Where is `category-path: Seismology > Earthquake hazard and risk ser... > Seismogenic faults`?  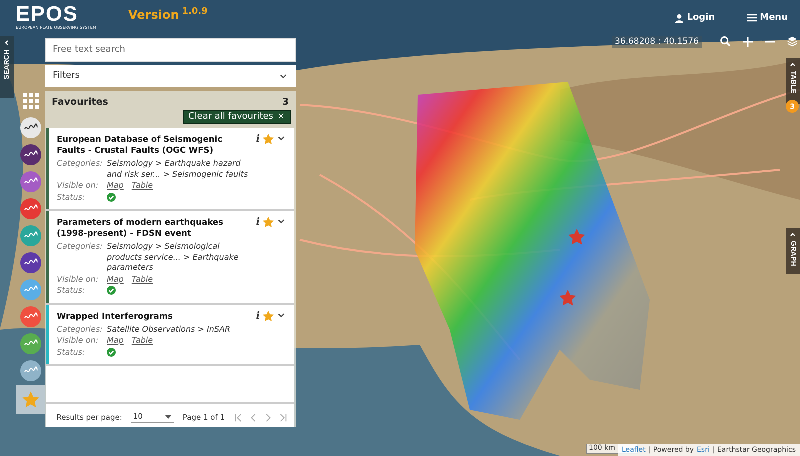 category-path: Seismology > Earthquake hazard and risk ser... > Seismogenic faults is located at coordinates (178, 169).